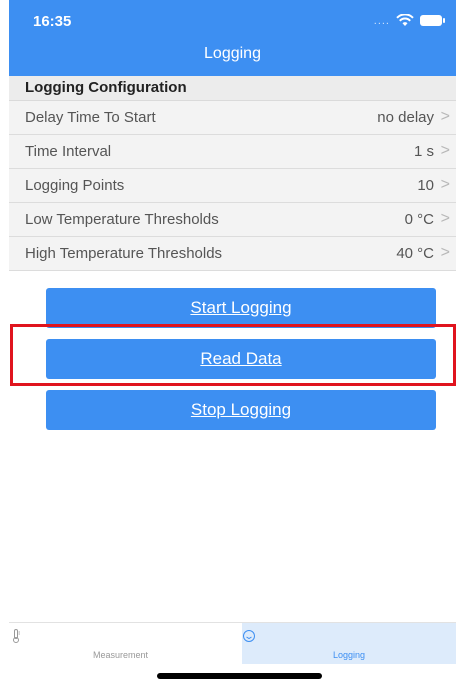  What do you see at coordinates (425, 185) in the screenshot?
I see `row-value: 10` at bounding box center [425, 185].